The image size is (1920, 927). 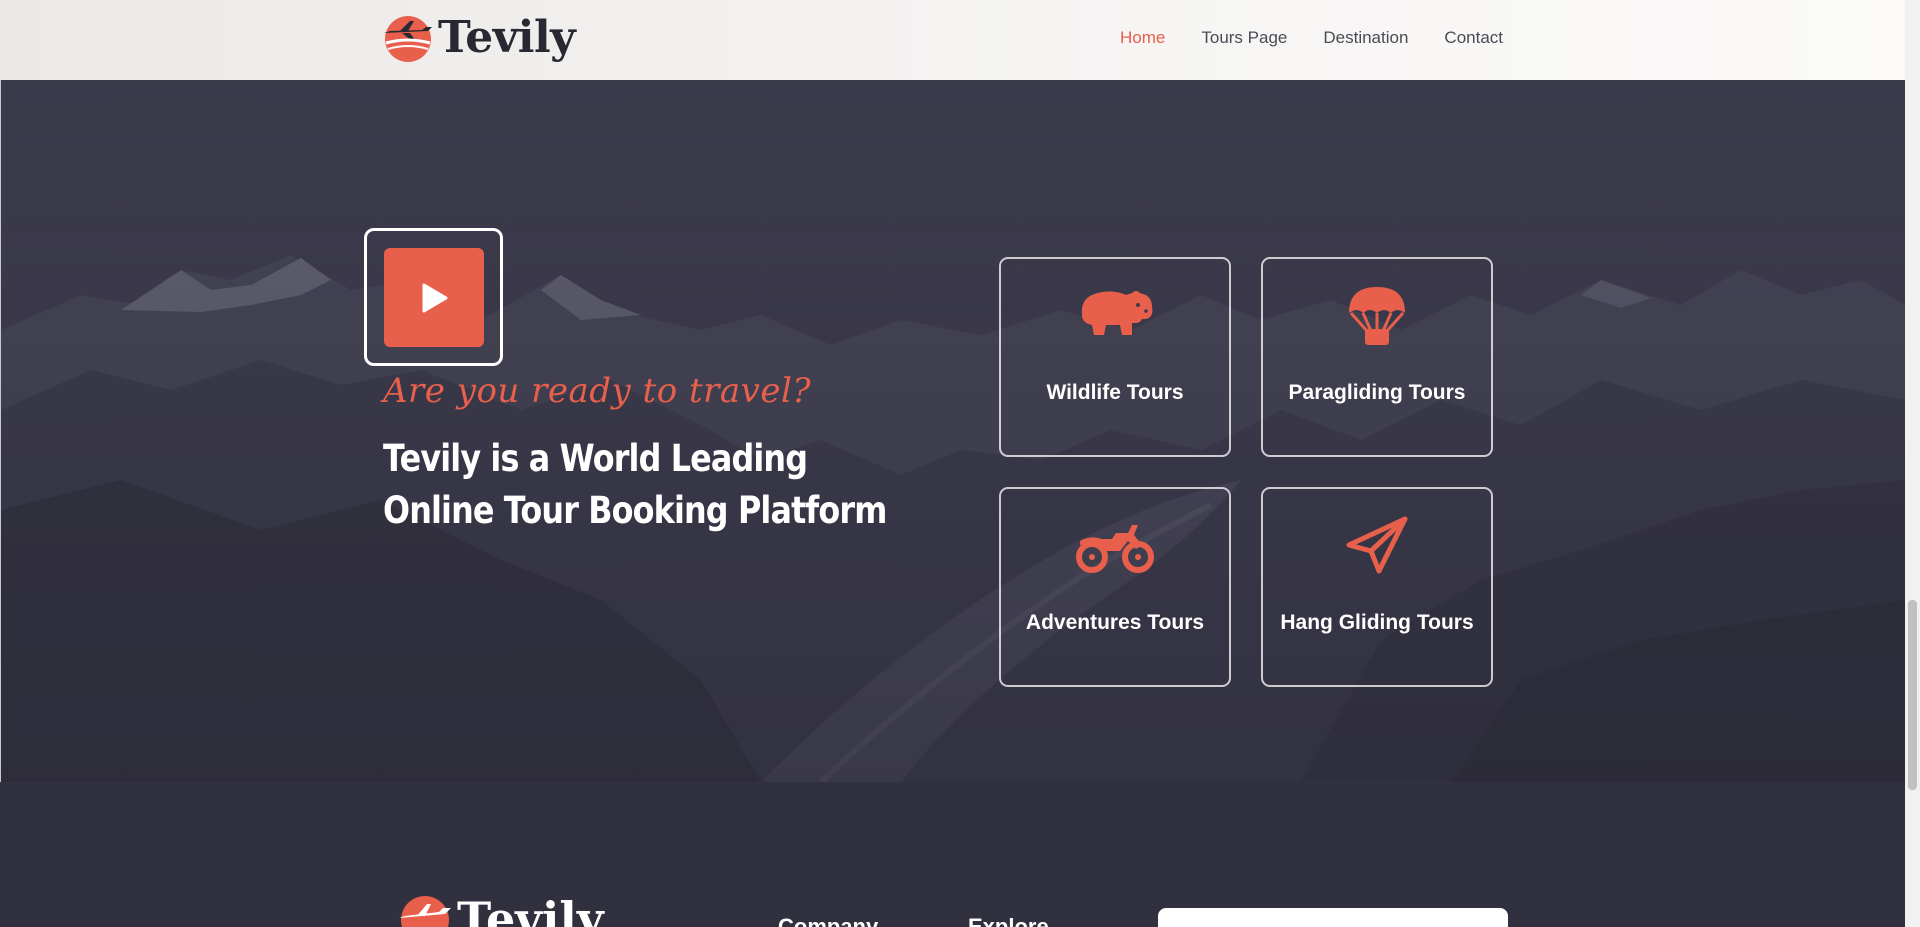 What do you see at coordinates (1377, 392) in the screenshot?
I see `card-label: Paragliding Tours` at bounding box center [1377, 392].